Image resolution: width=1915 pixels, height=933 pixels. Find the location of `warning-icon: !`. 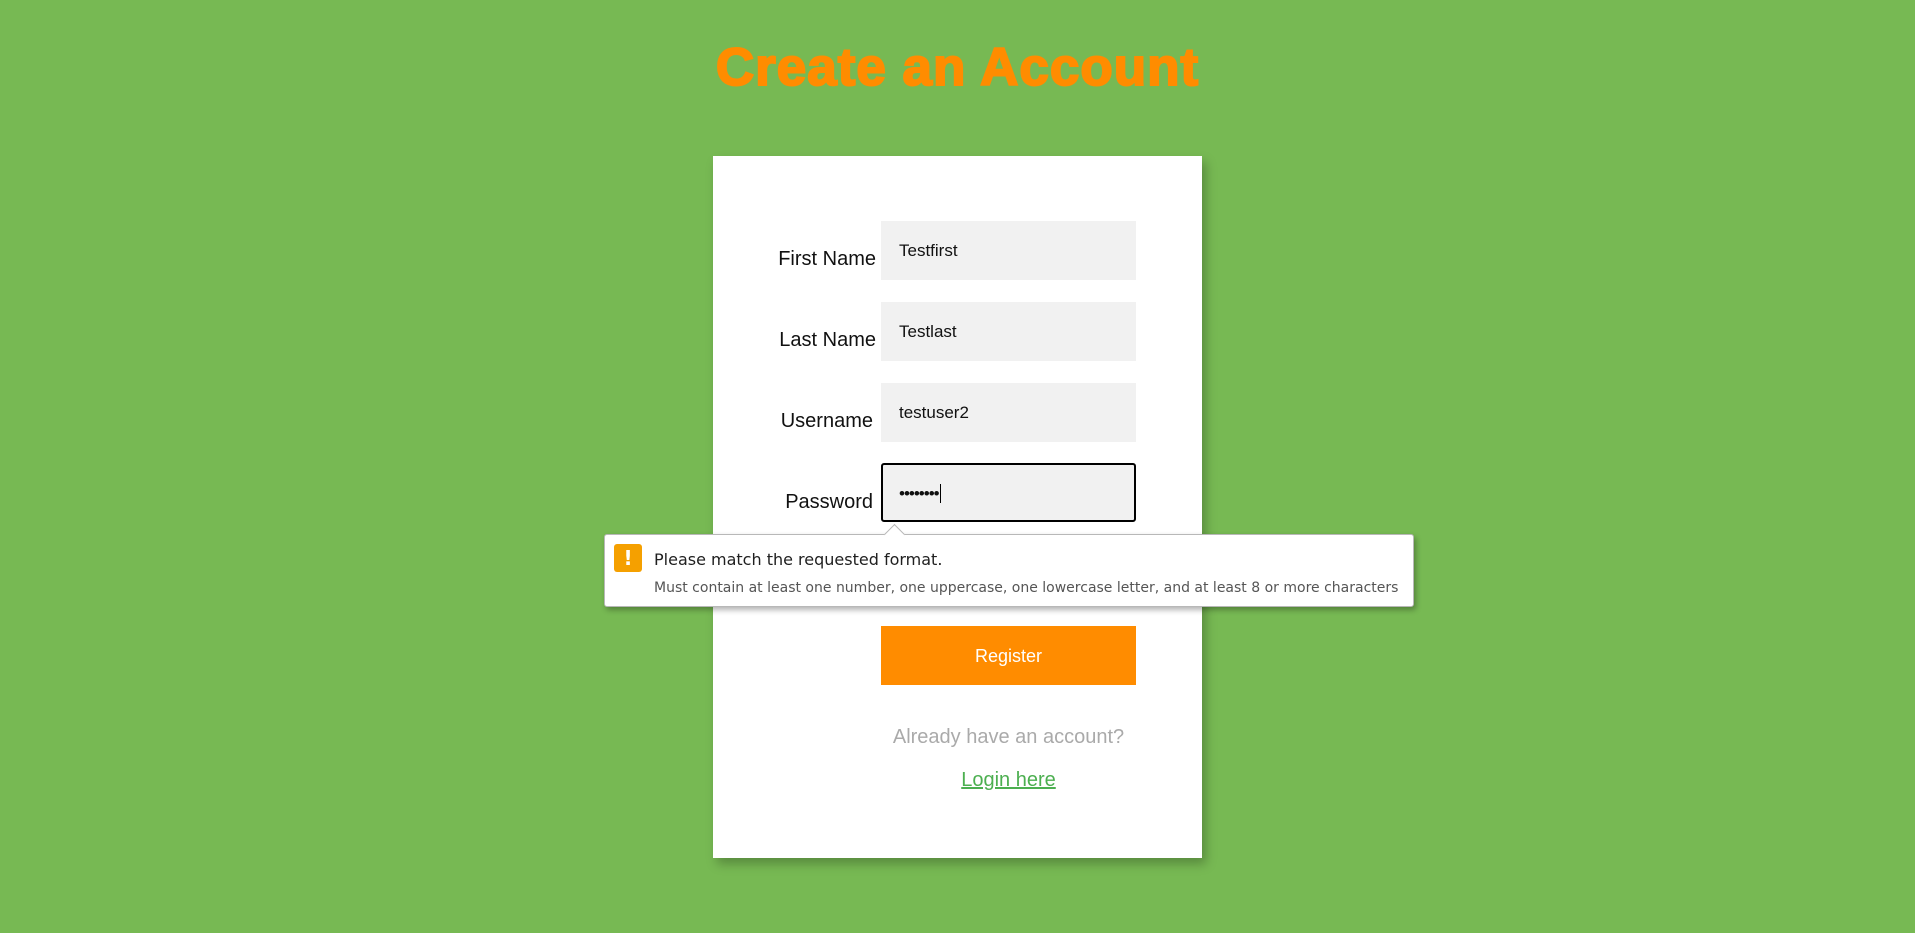

warning-icon: ! is located at coordinates (628, 558).